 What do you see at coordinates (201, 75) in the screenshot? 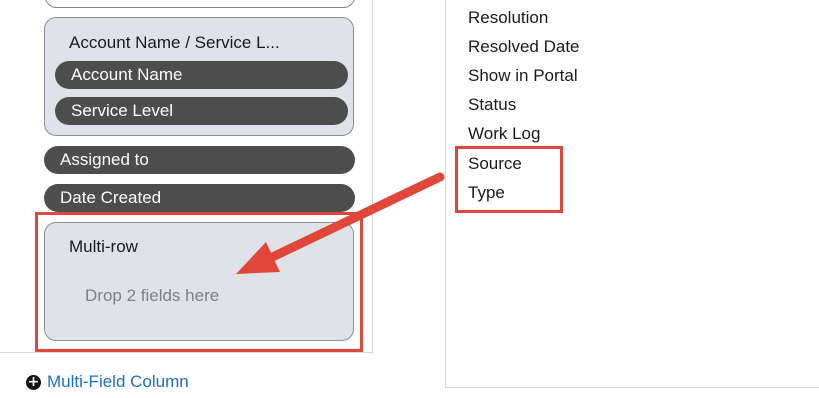
I see `field-pill-account-name: Account Name` at bounding box center [201, 75].